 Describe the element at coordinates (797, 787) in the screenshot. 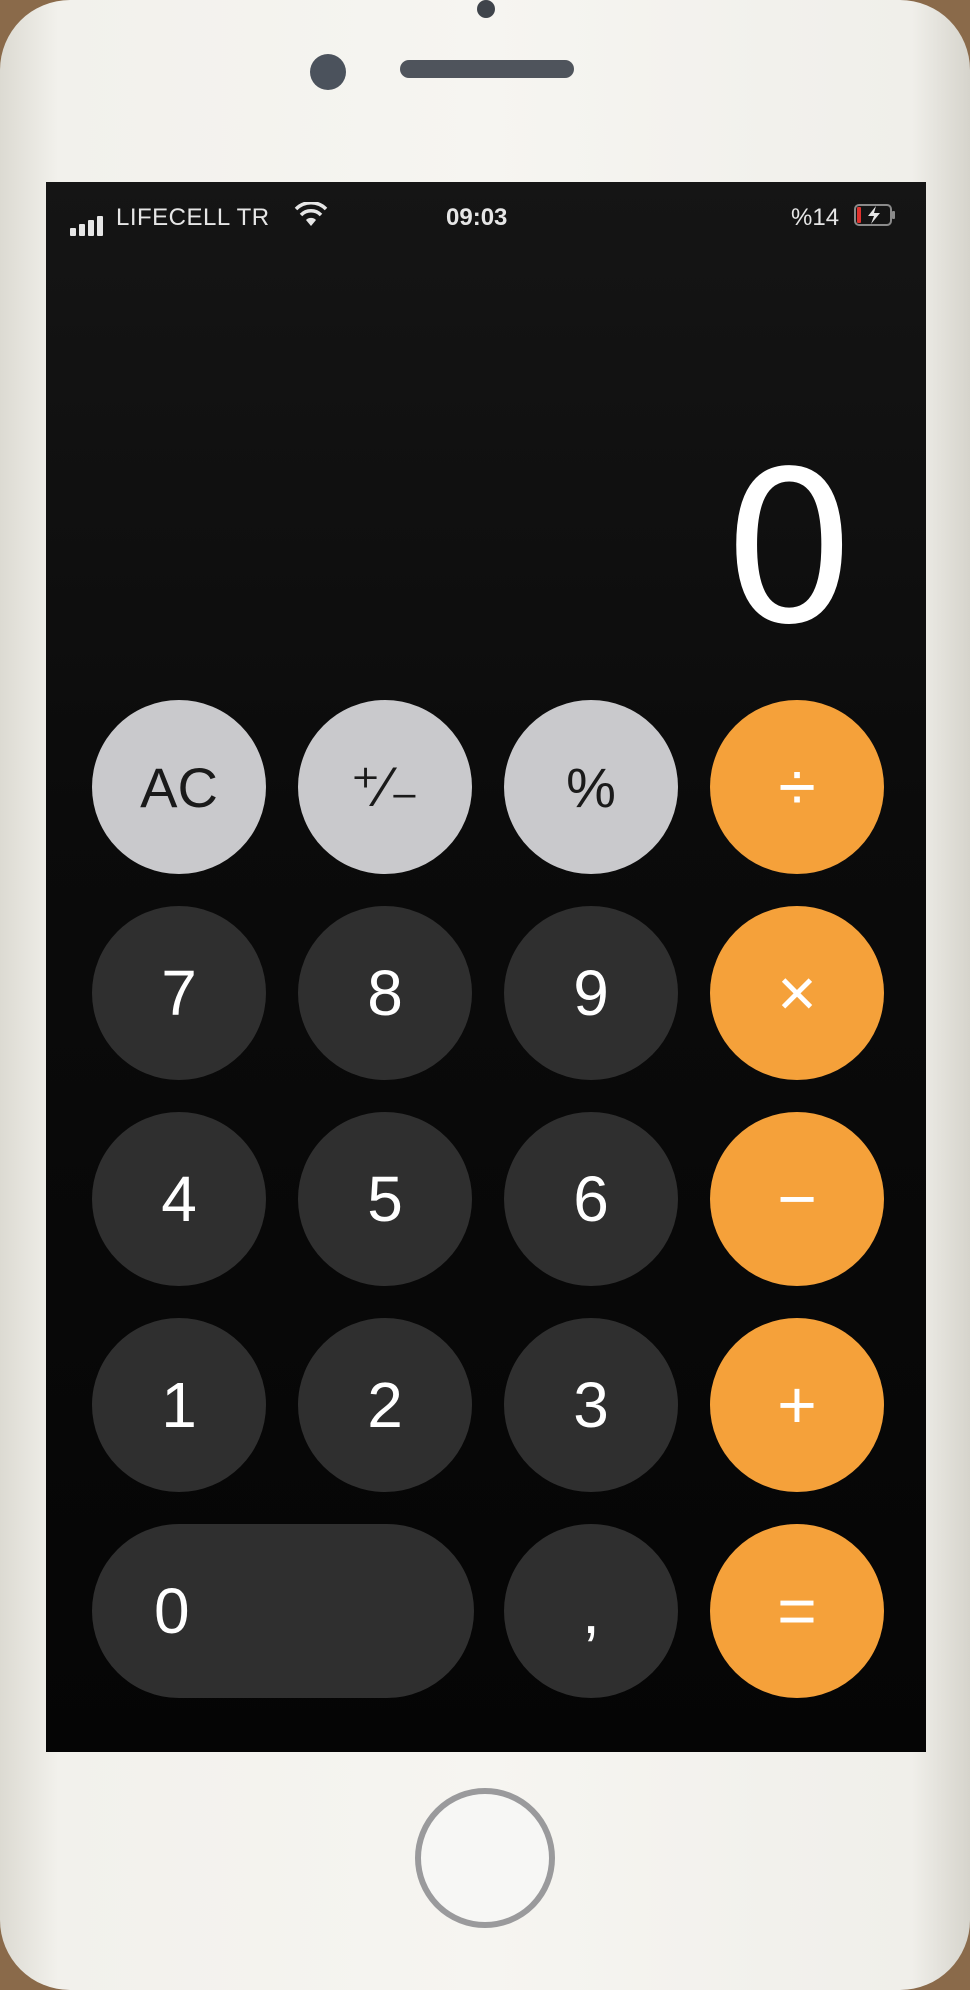

I see `divide-button: ÷` at that location.